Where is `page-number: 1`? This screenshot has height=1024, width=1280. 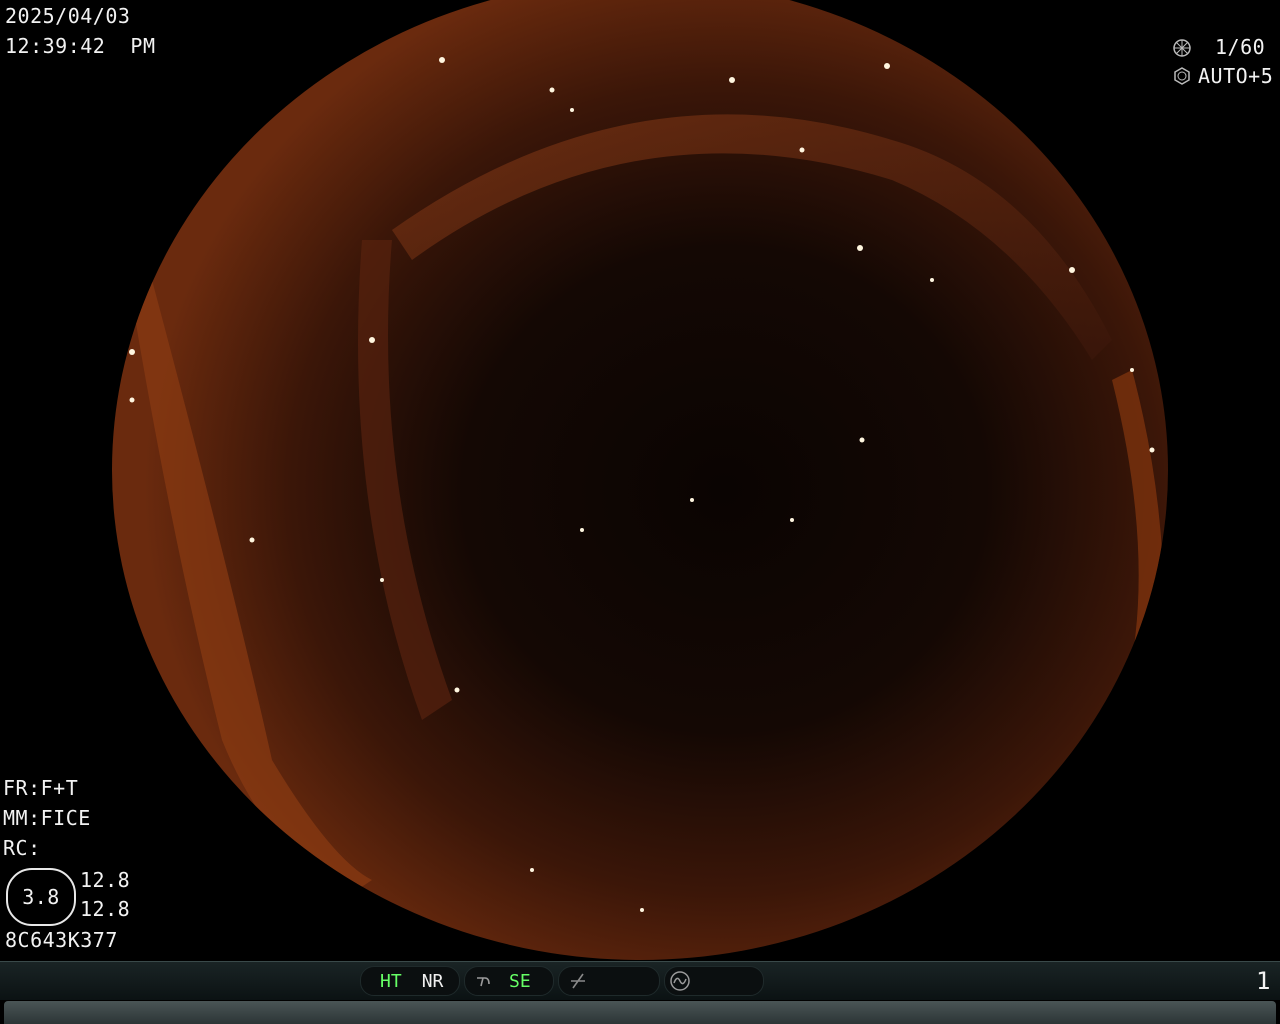 page-number: 1 is located at coordinates (1263, 981).